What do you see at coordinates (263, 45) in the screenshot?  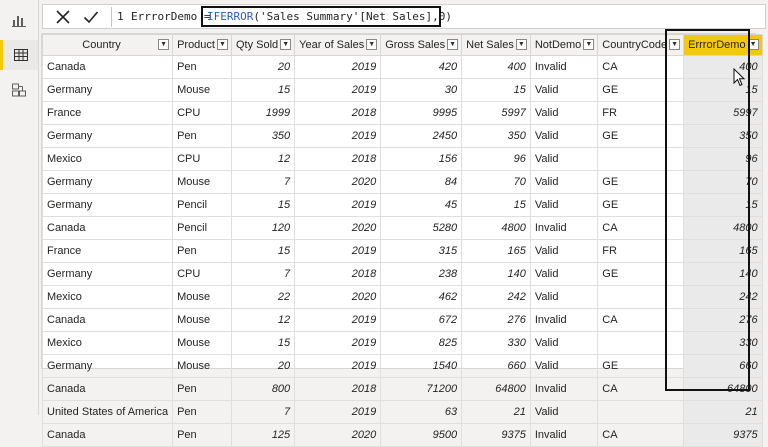 I see `column-header-qty-sold: Qty Sold ▼` at bounding box center [263, 45].